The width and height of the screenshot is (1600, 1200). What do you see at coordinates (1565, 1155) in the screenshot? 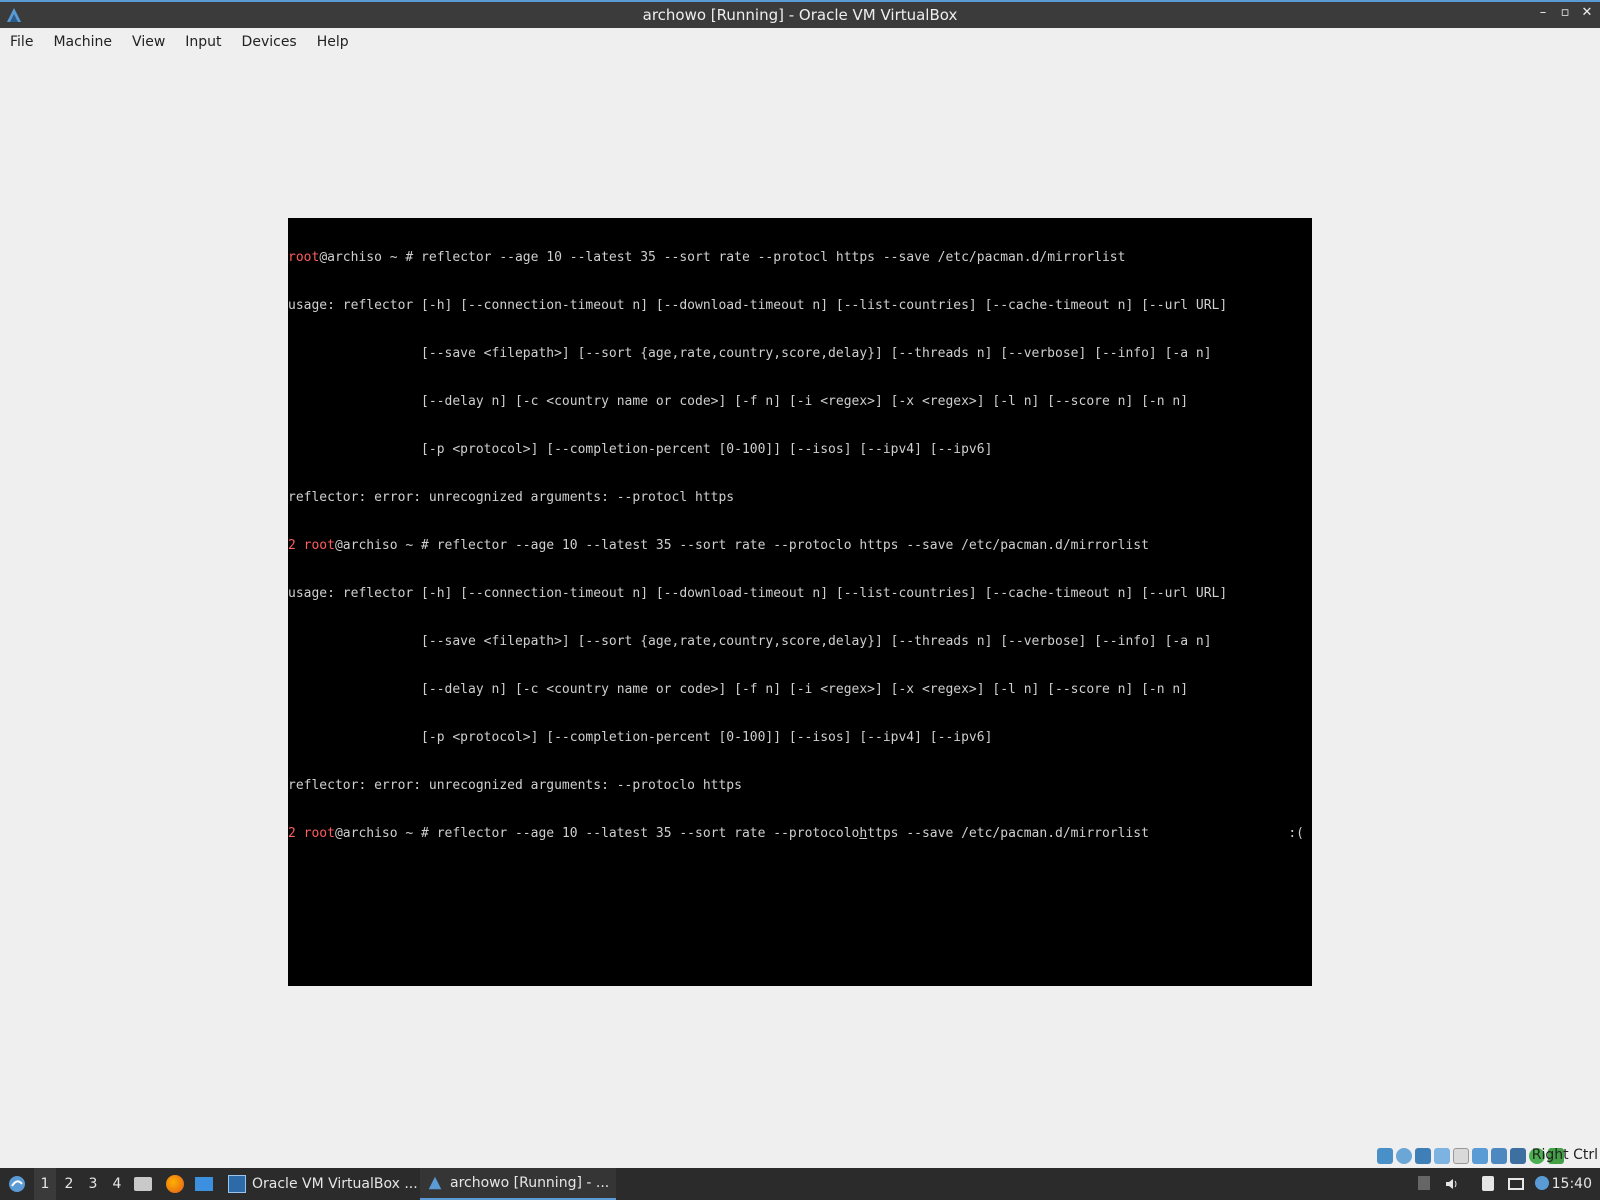
I see `host-key-label: Right Ctrl` at bounding box center [1565, 1155].